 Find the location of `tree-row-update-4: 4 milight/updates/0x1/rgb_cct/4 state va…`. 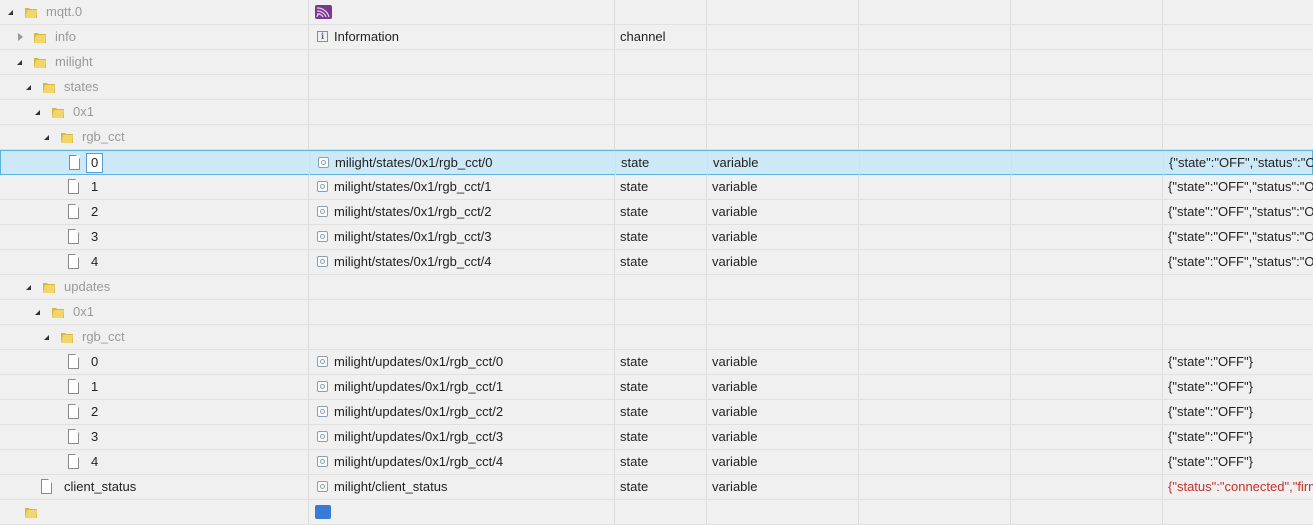

tree-row-update-4: 4 milight/updates/0x1/rgb_cct/4 state va… is located at coordinates (656, 462).